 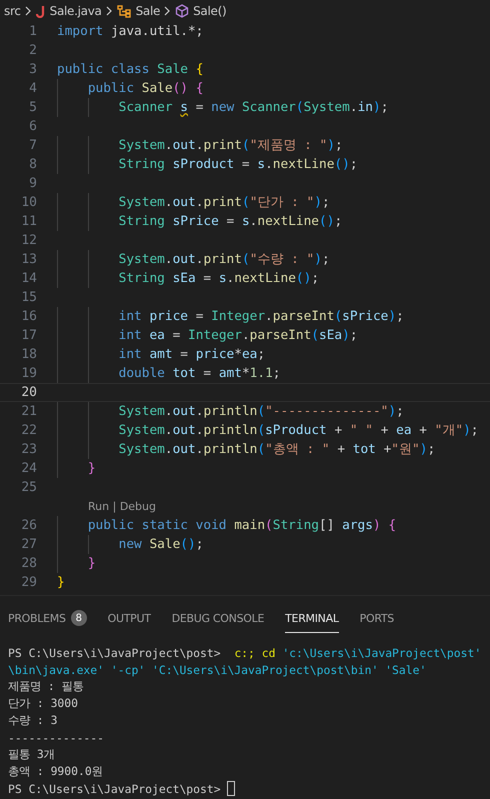 What do you see at coordinates (33, 720) in the screenshot?
I see `terminal-line: 수량 : 3` at bounding box center [33, 720].